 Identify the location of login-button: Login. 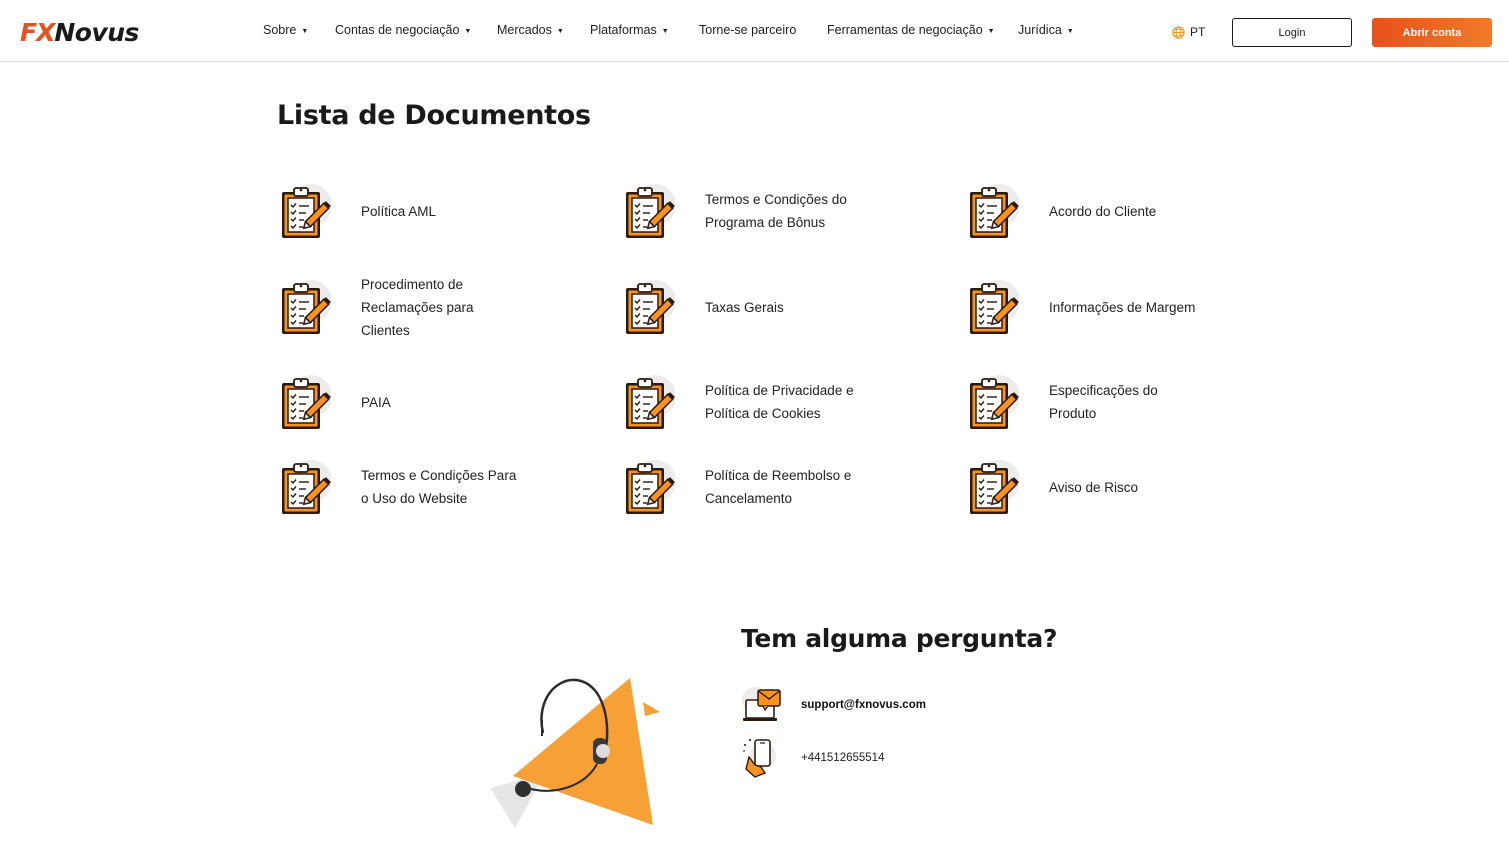
(1292, 32).